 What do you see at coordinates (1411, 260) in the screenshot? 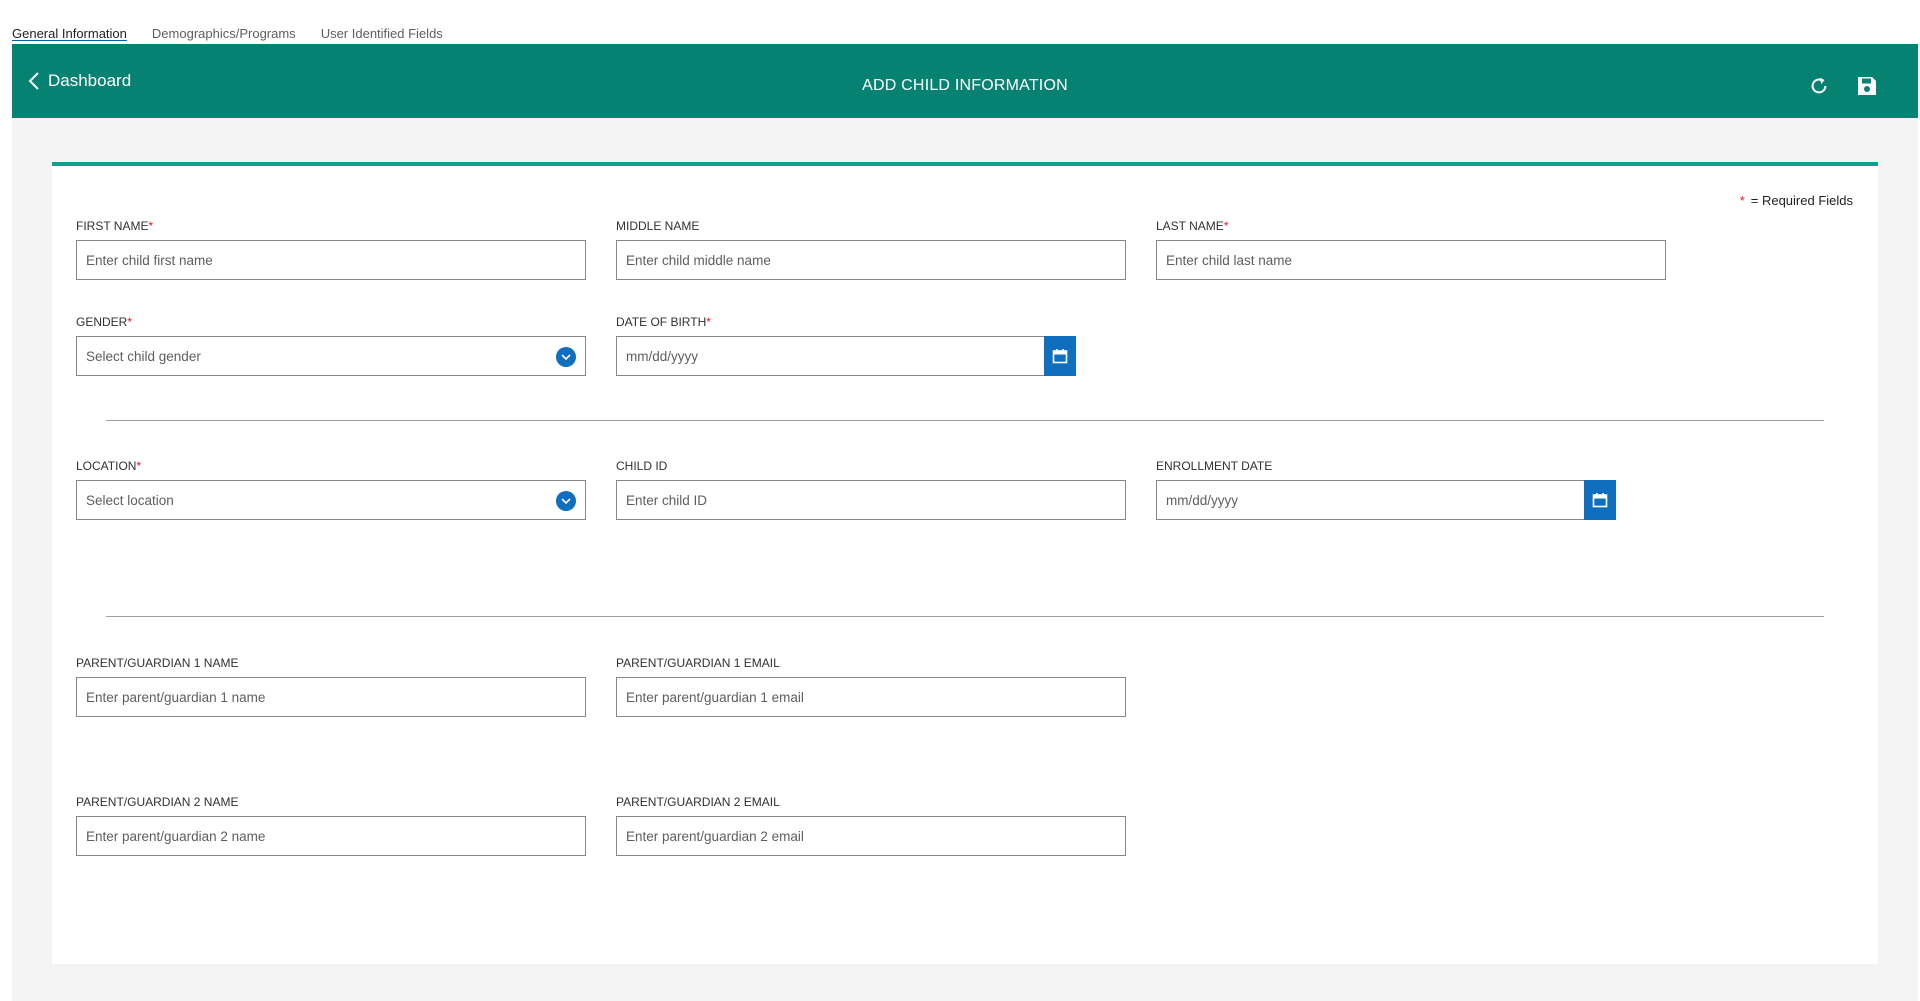
I see `last-name-input: Enter child last name` at bounding box center [1411, 260].